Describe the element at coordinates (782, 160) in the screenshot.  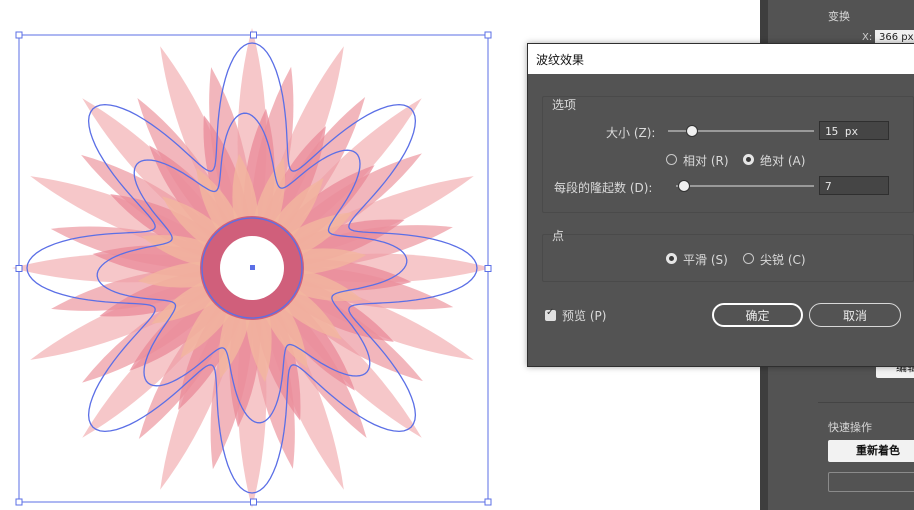
I see `absolute-label: 绝对 (A)` at that location.